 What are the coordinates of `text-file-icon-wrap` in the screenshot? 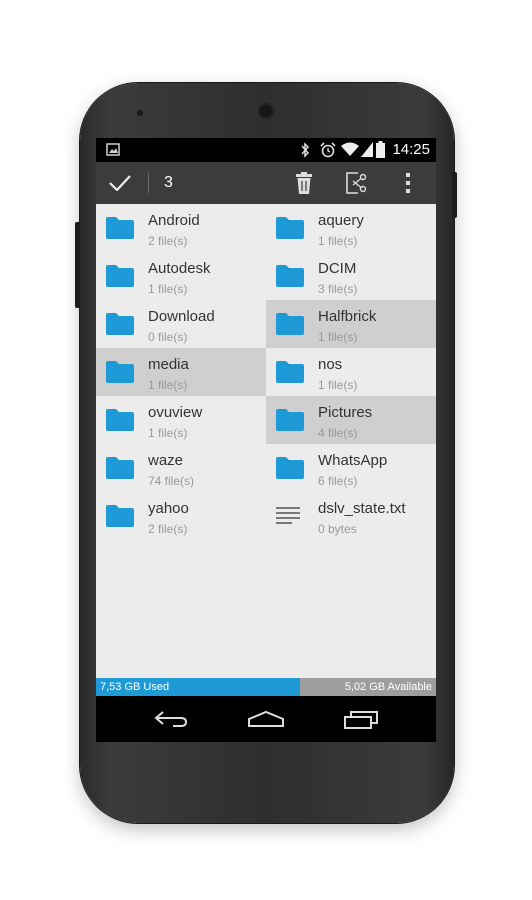 It's located at (288, 518).